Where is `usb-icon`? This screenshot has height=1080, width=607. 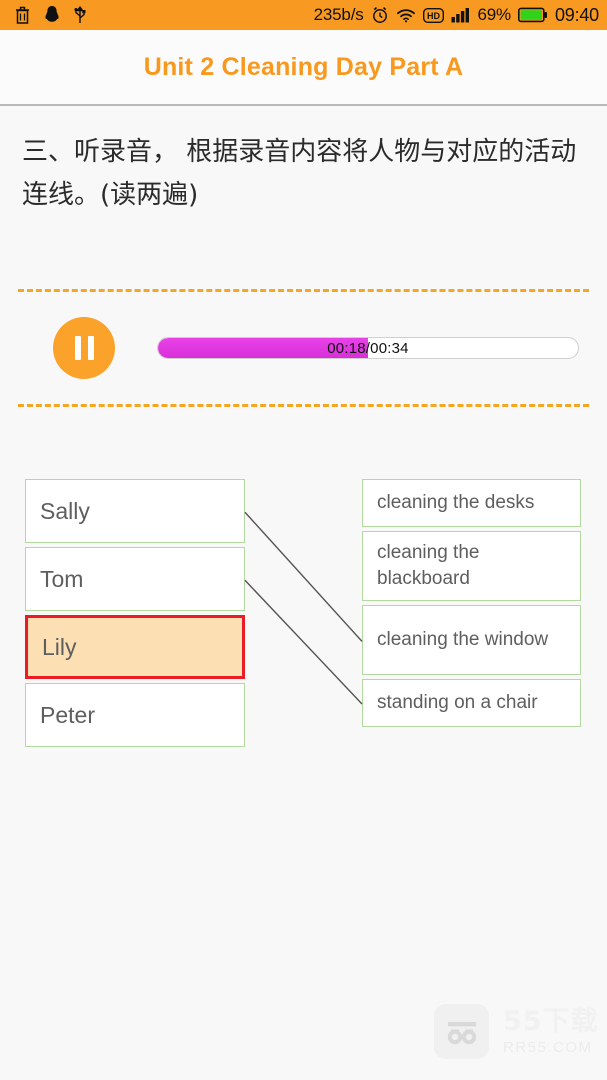 usb-icon is located at coordinates (80, 15).